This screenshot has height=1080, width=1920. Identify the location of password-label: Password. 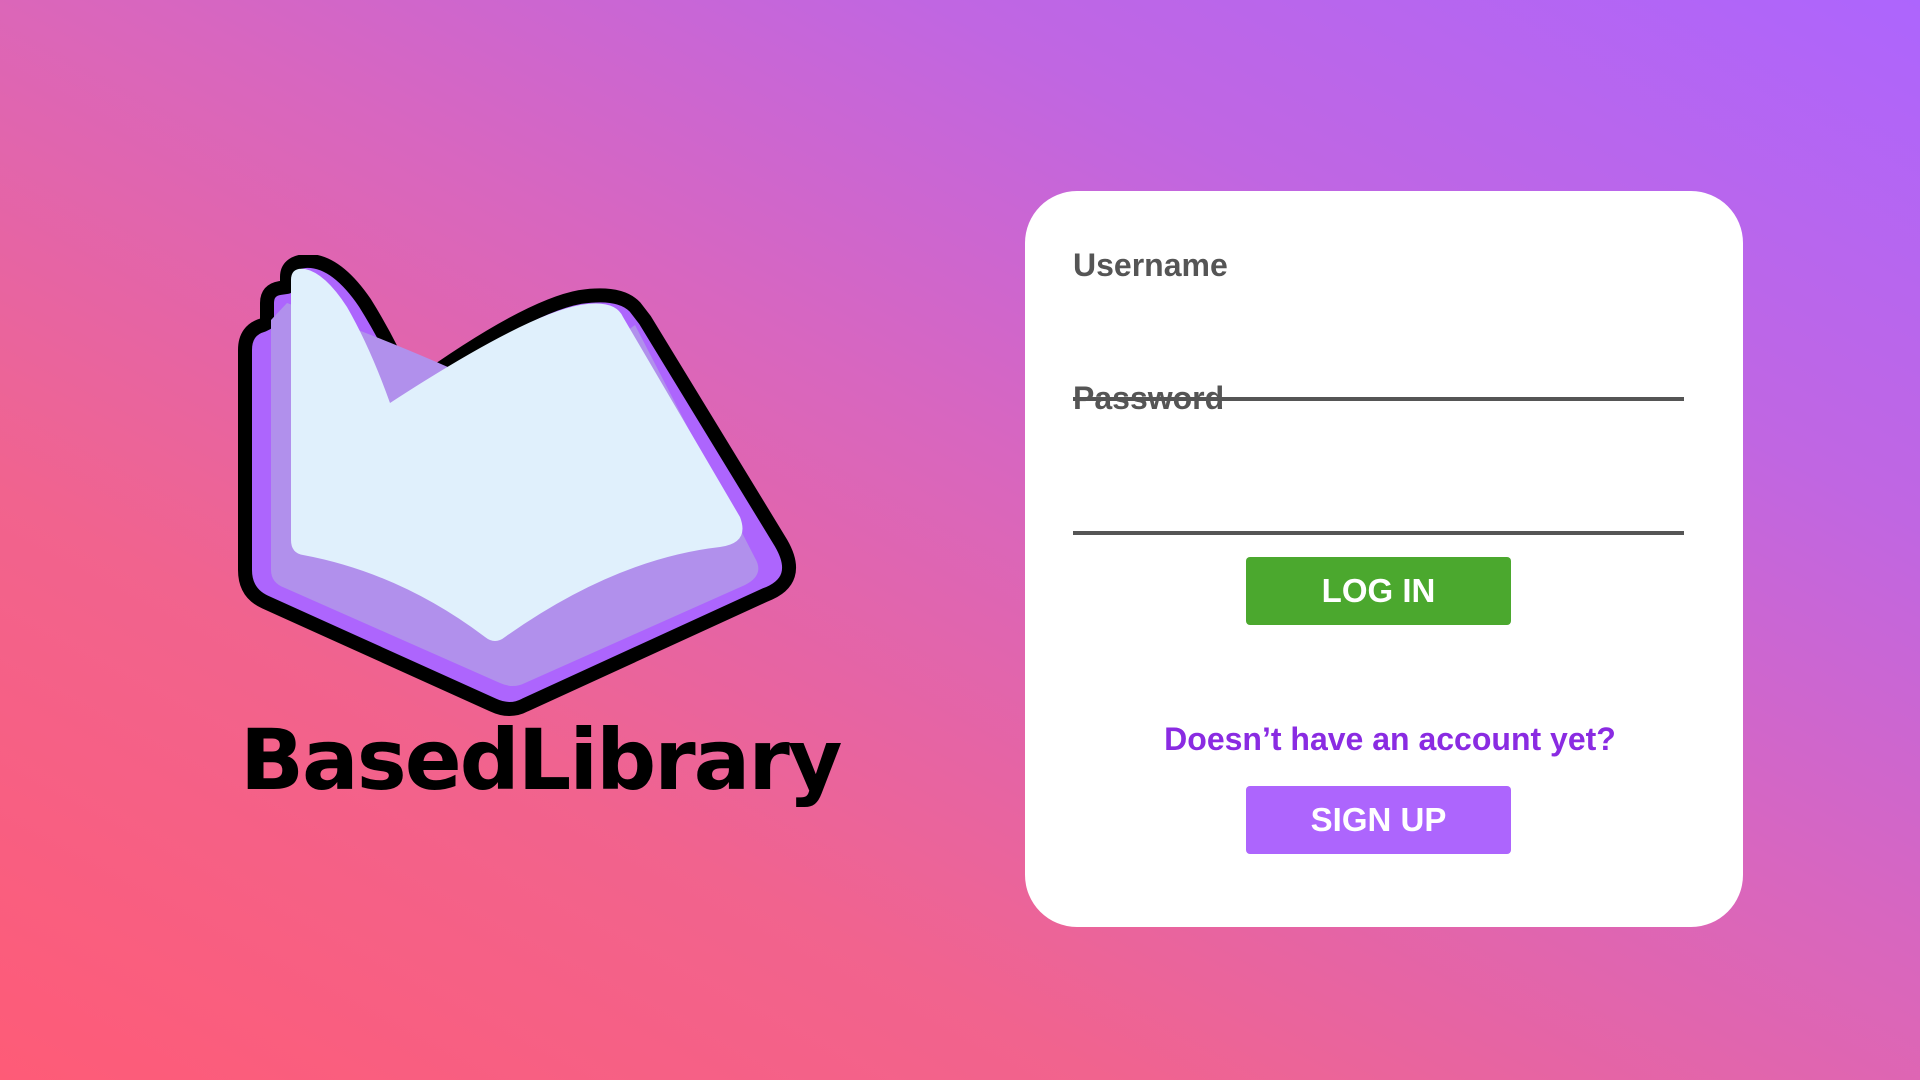
(1149, 398).